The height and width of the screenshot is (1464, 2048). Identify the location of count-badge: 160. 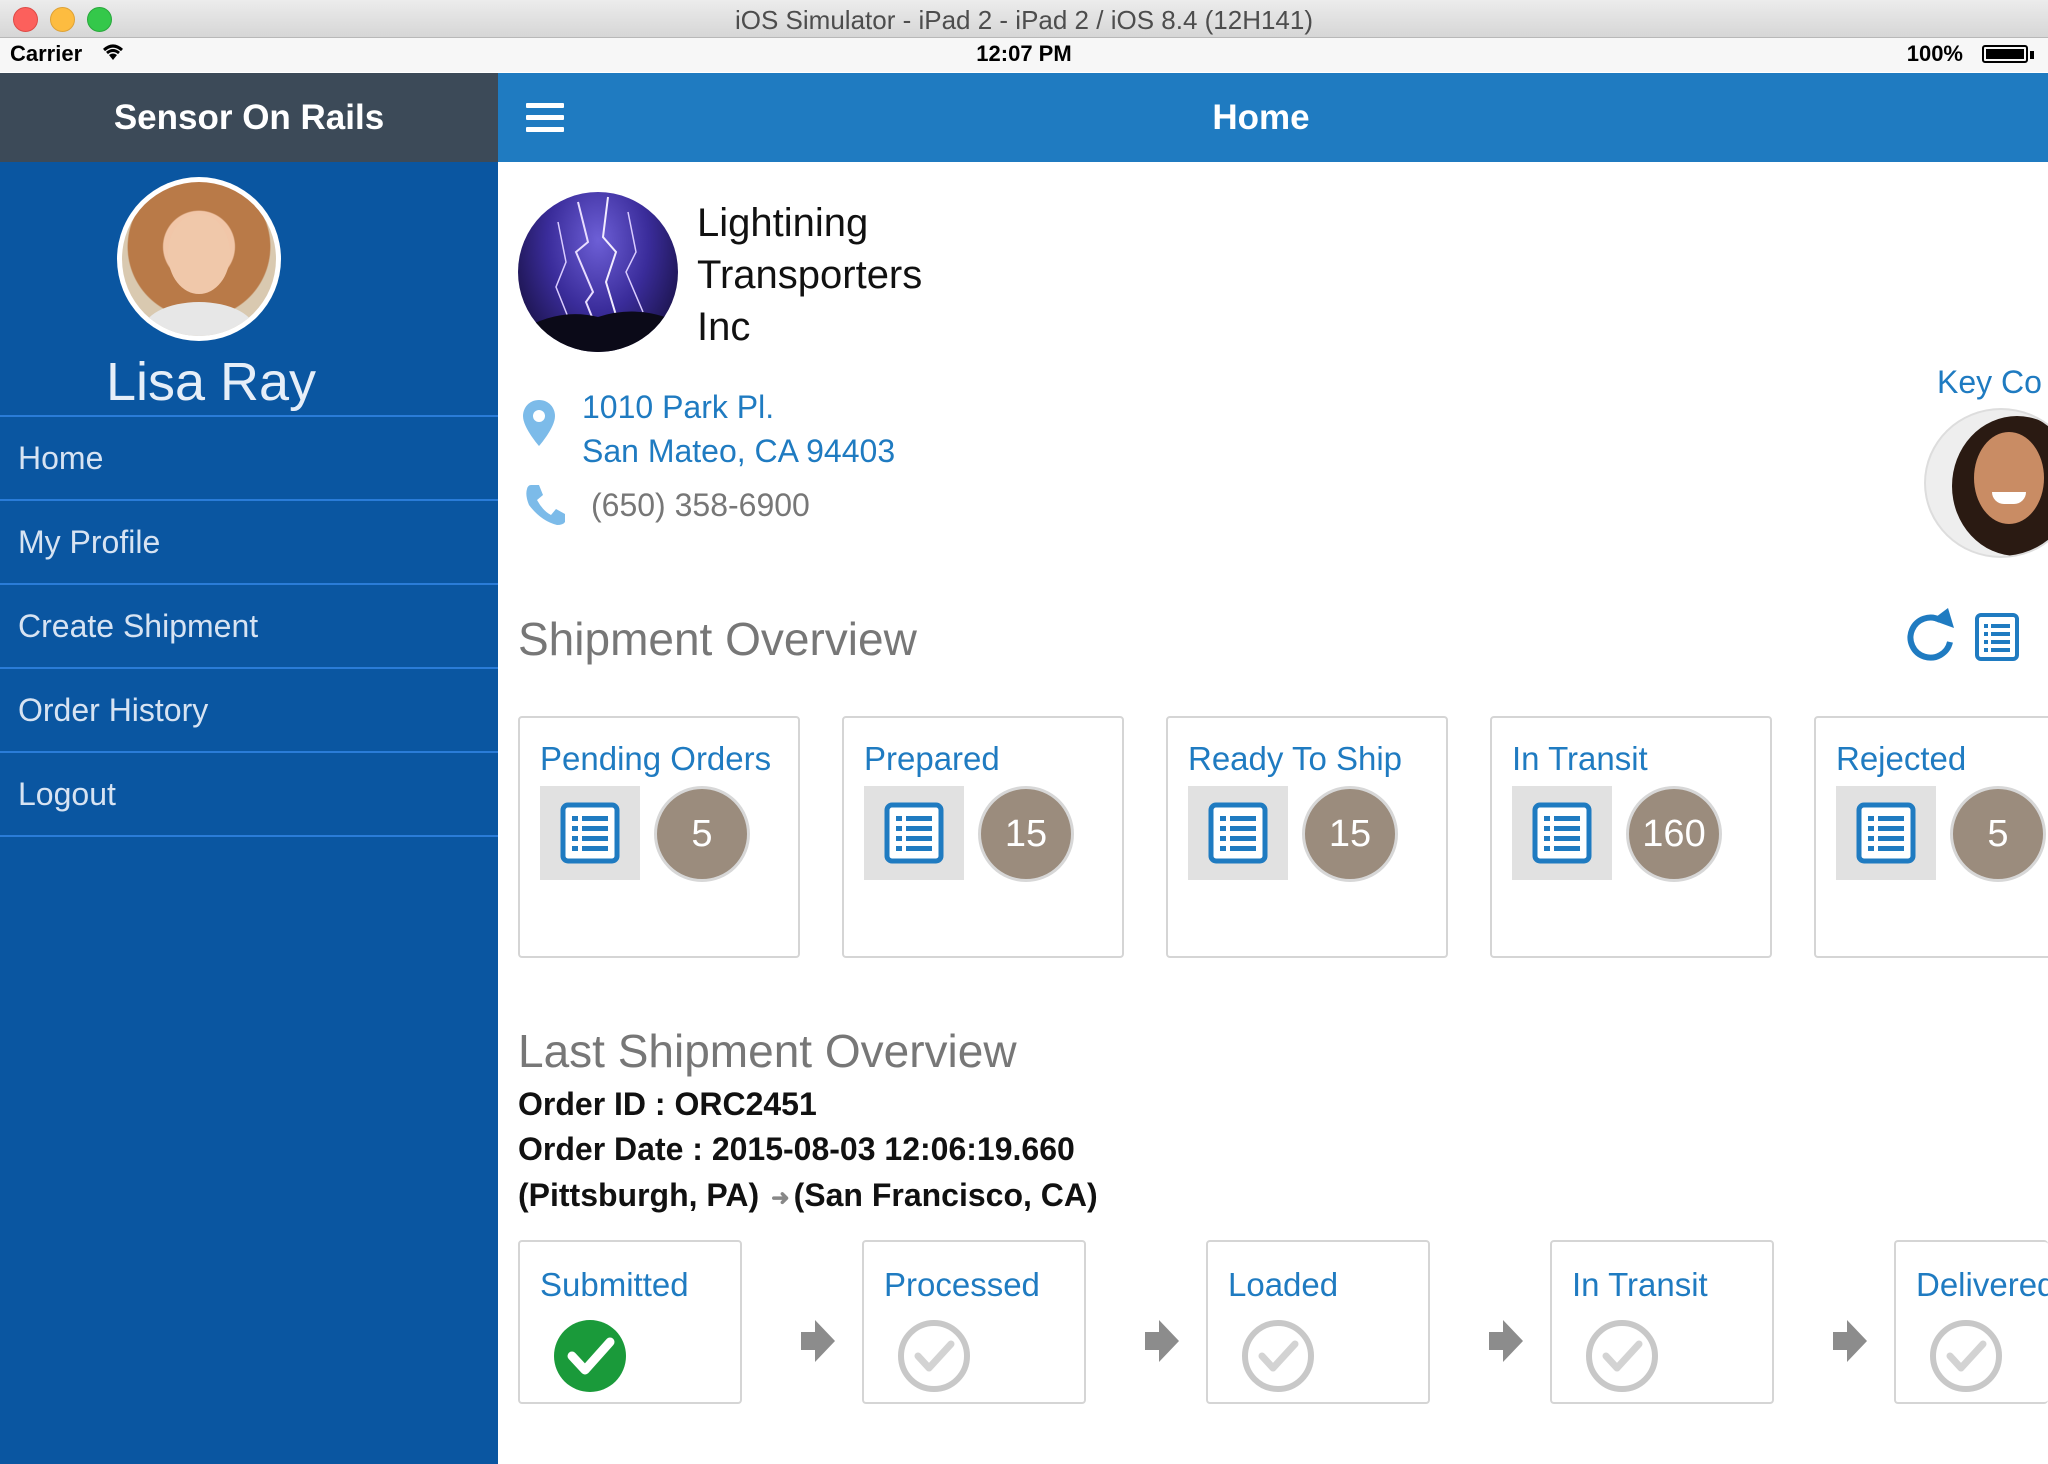
(1674, 834).